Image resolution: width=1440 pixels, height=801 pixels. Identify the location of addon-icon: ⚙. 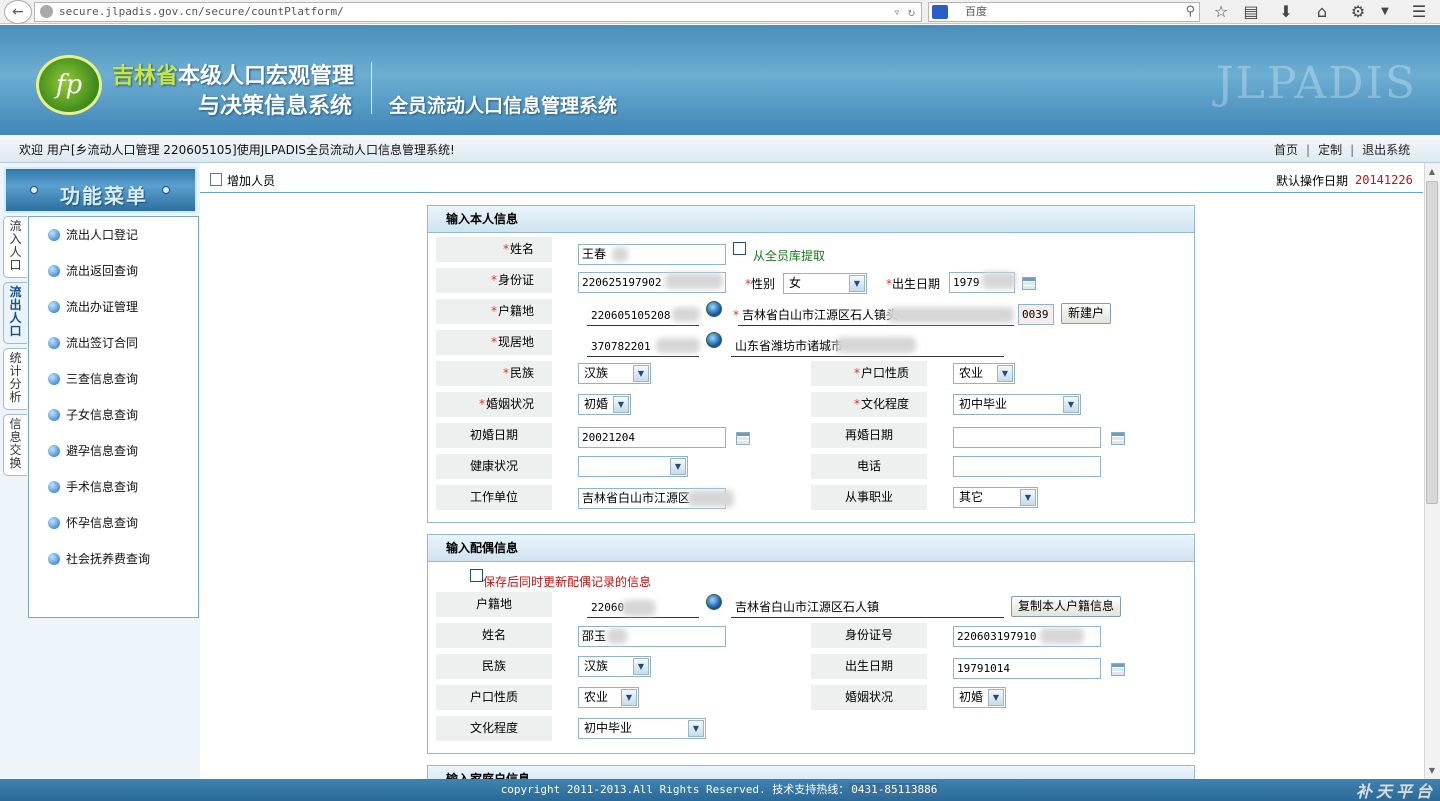
(1358, 12).